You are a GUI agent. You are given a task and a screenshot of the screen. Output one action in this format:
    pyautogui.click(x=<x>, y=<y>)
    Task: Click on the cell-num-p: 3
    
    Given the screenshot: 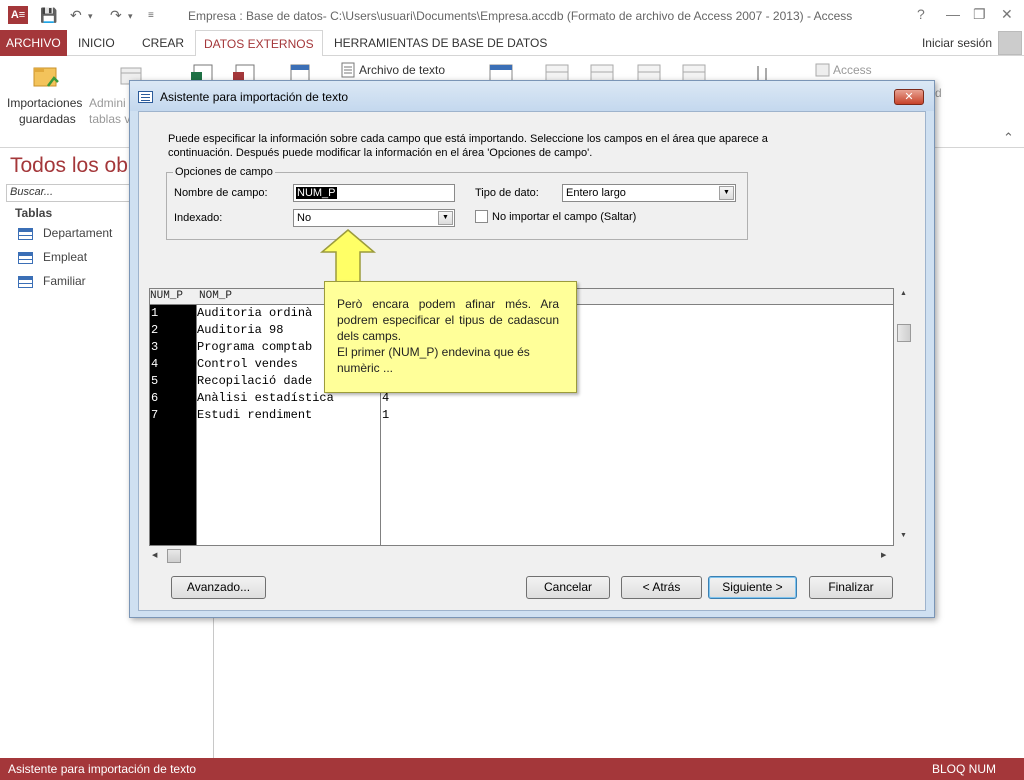 What is the action you would take?
    pyautogui.click(x=154, y=347)
    